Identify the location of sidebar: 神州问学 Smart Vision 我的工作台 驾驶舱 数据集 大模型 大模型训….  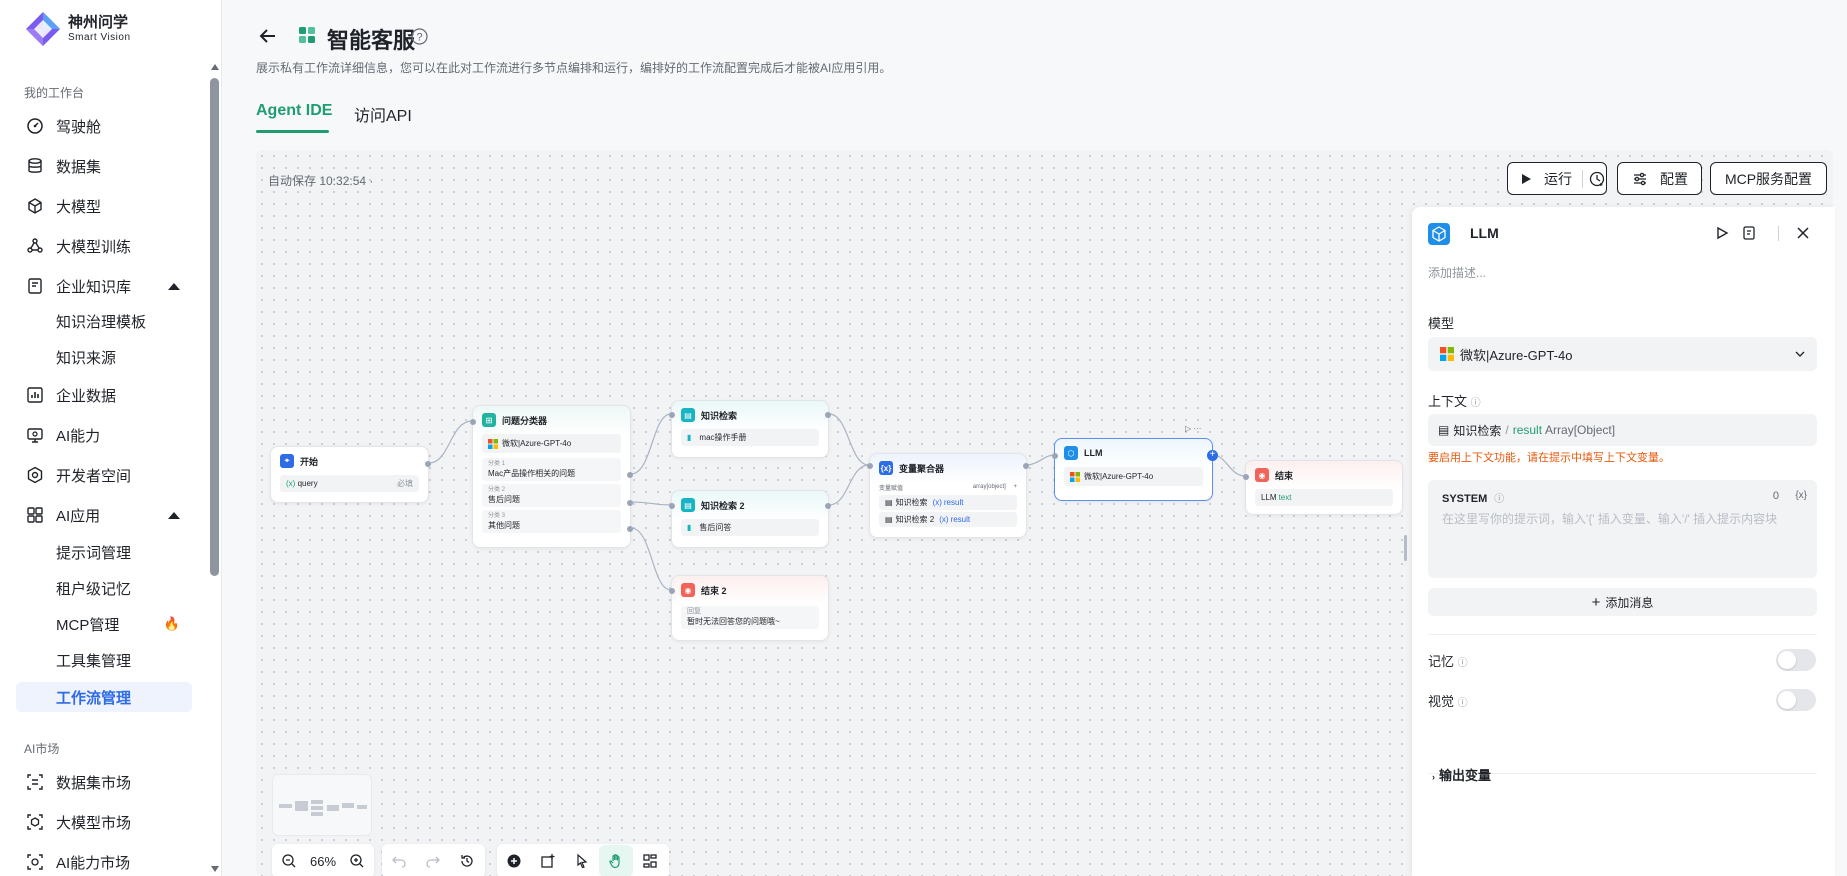
(111, 438).